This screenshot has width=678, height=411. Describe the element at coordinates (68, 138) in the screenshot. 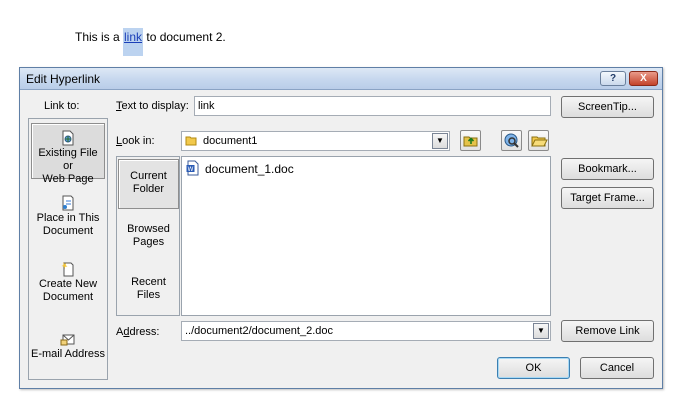

I see `existing-file-icon` at that location.